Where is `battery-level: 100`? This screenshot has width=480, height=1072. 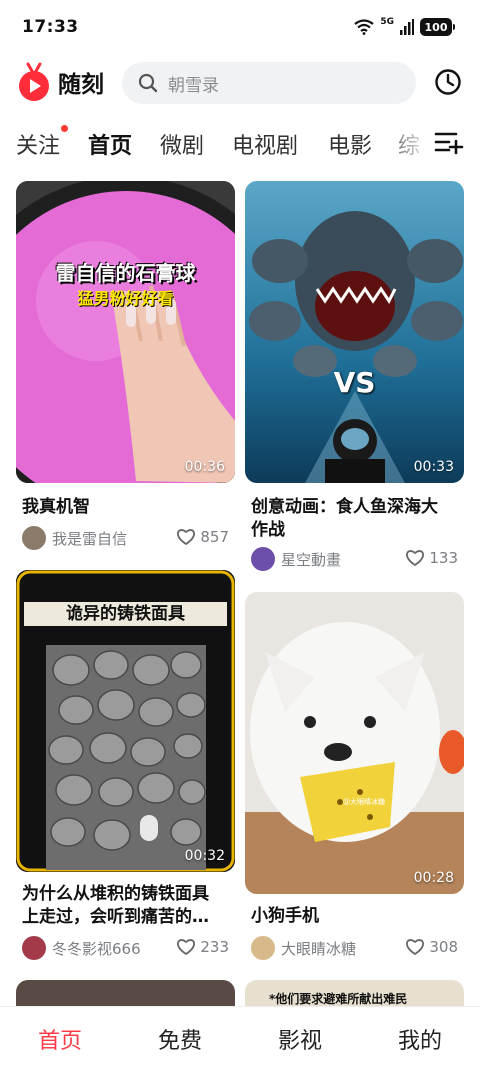
battery-level: 100 is located at coordinates (436, 27).